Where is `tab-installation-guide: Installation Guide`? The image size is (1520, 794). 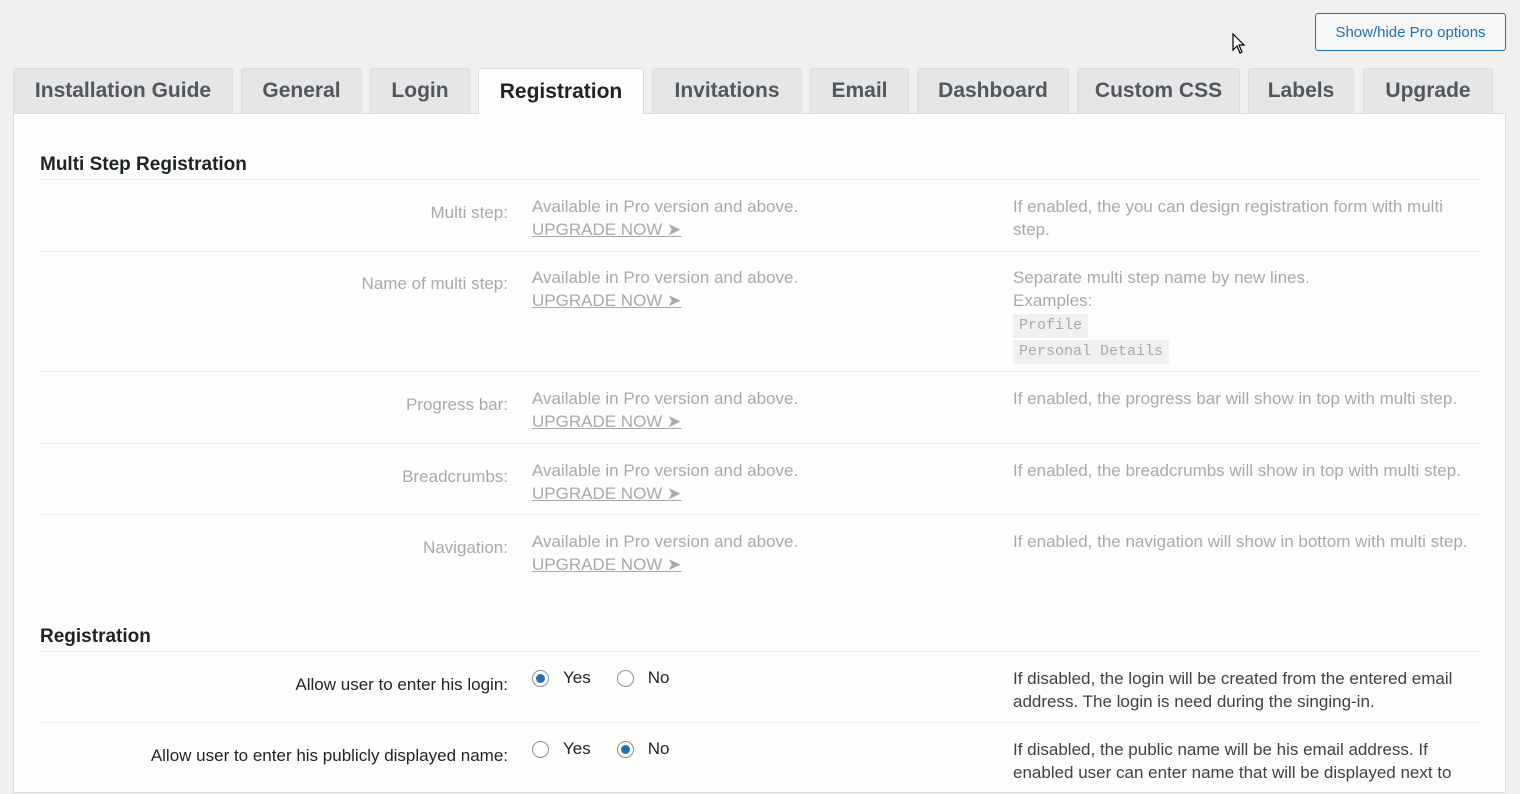
tab-installation-guide: Installation Guide is located at coordinates (123, 90).